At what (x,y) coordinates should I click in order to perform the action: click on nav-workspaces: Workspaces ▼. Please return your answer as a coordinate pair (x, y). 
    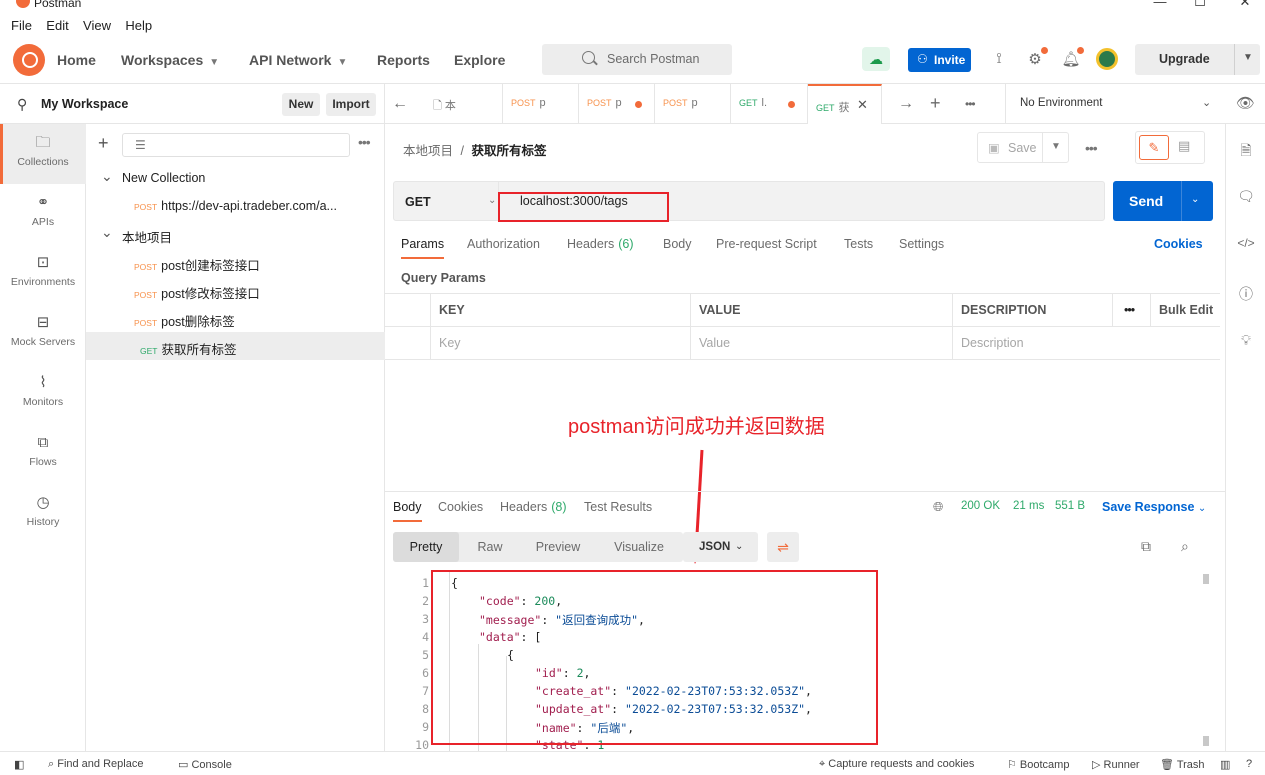
    Looking at the image, I should click on (170, 60).